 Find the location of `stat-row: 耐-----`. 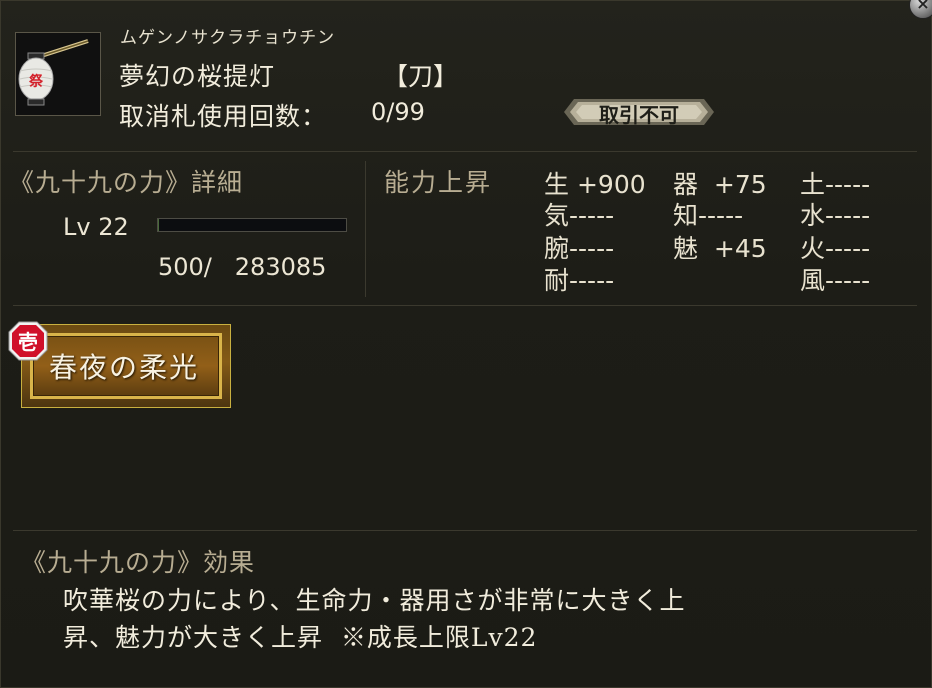

stat-row: 耐----- is located at coordinates (579, 280).